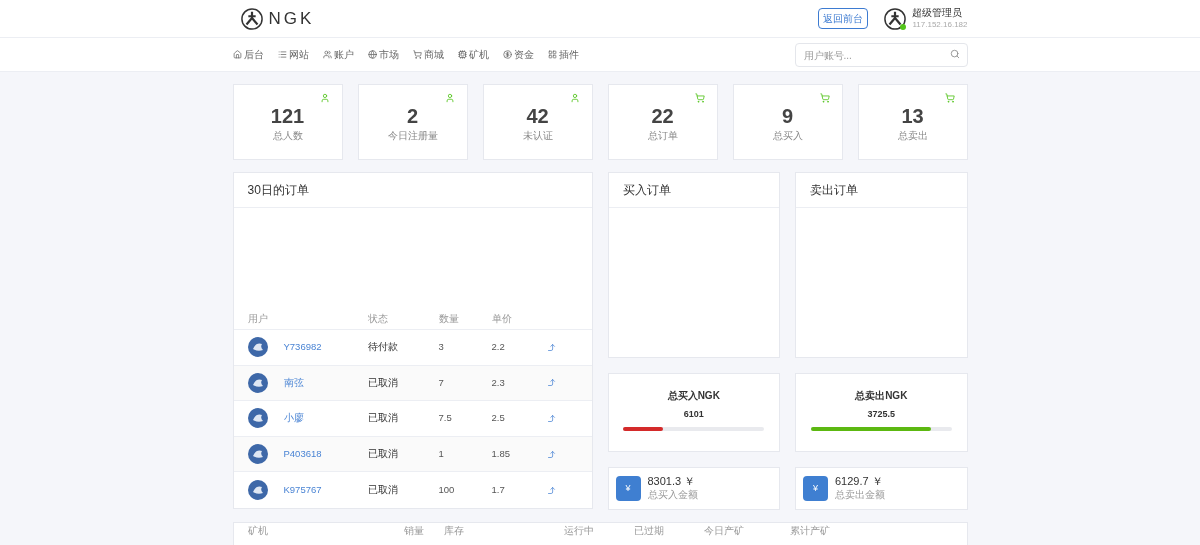  What do you see at coordinates (938, 13) in the screenshot?
I see `user-name: 超级管理员` at bounding box center [938, 13].